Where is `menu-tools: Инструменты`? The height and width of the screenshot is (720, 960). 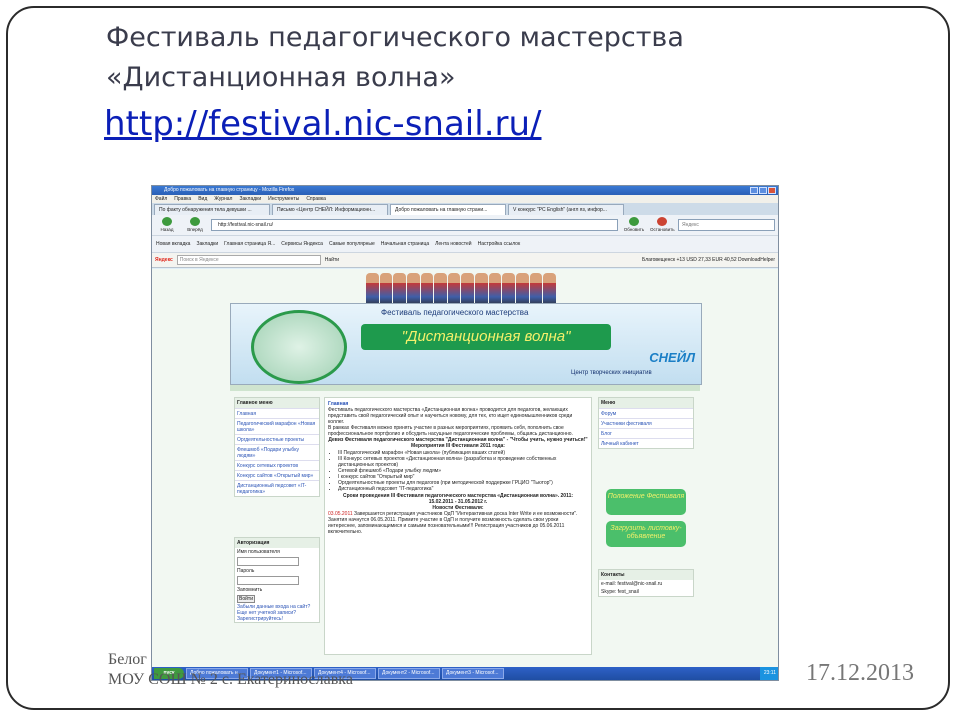
menu-tools: Инструменты is located at coordinates (283, 199).